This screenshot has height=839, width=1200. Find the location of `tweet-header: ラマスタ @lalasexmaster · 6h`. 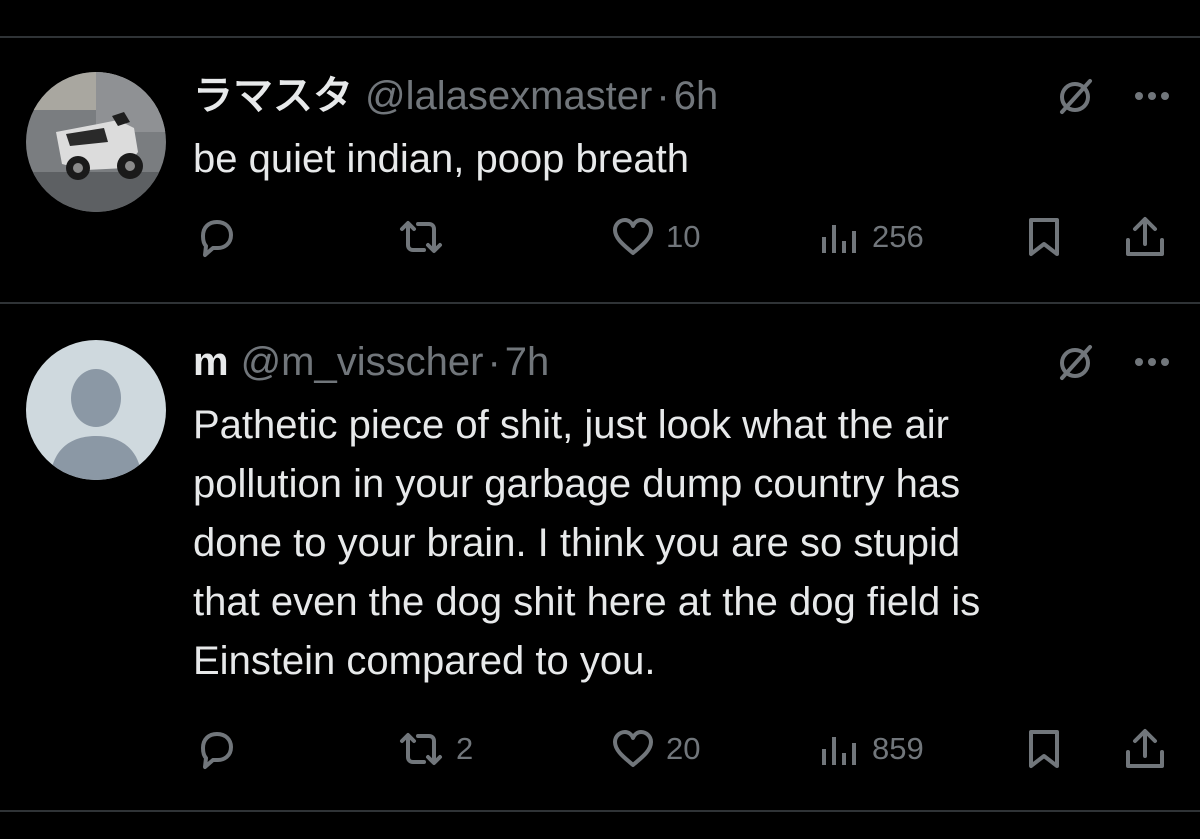

tweet-header: ラマスタ @lalasexmaster · 6h is located at coordinates (455, 96).